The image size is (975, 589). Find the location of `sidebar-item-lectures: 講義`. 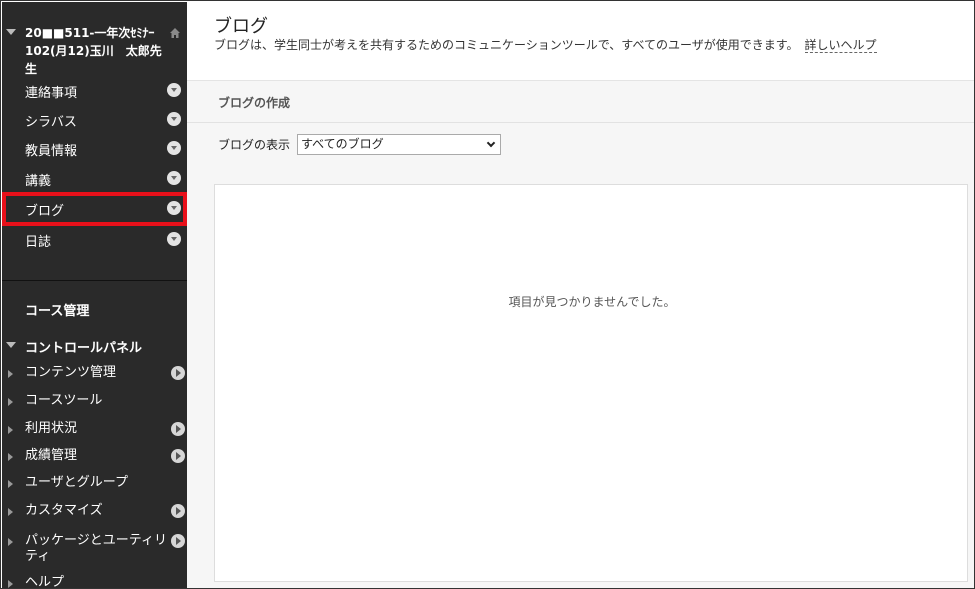

sidebar-item-lectures: 講義 is located at coordinates (94, 178).